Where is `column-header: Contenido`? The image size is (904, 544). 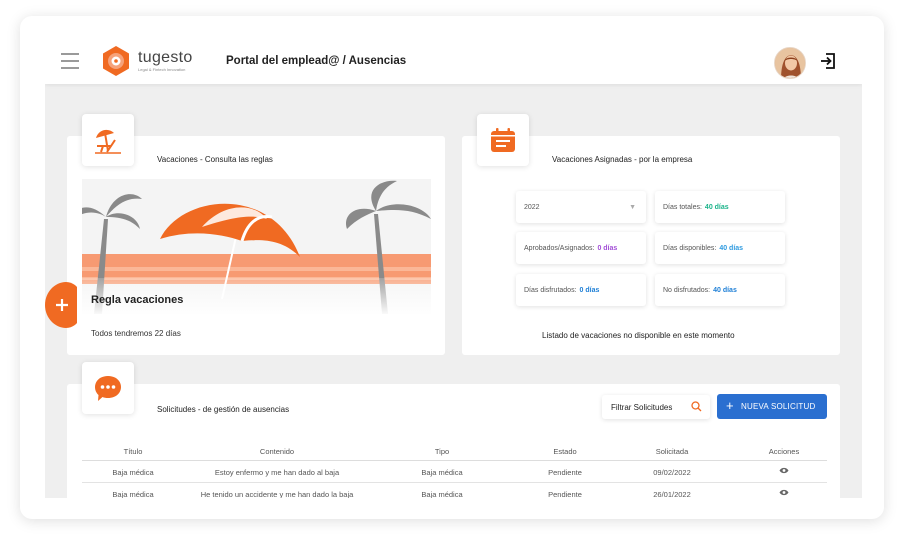
column-header: Contenido is located at coordinates (277, 451).